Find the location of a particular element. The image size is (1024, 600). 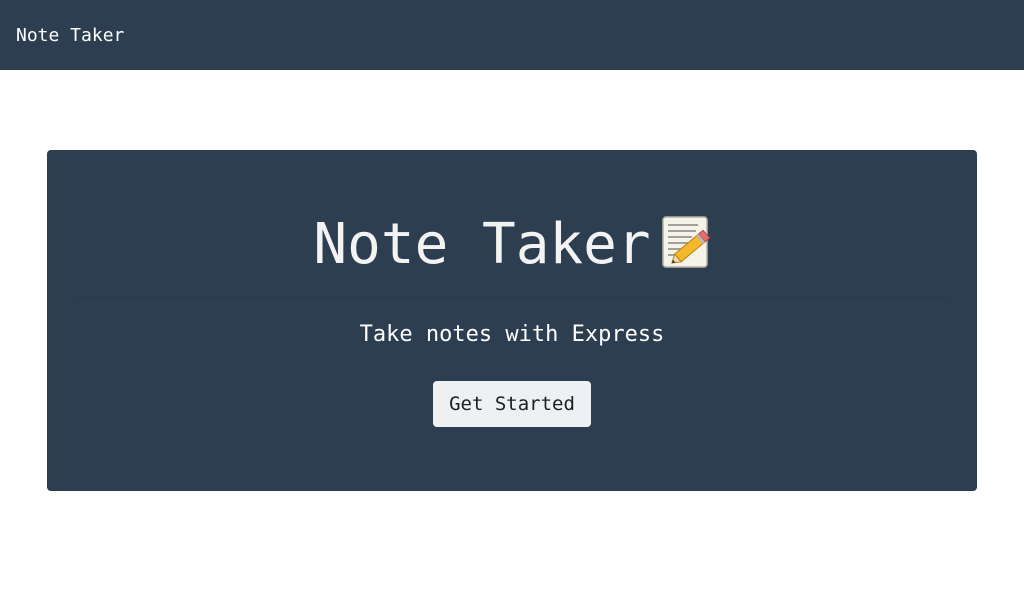

memo-pencil-icon is located at coordinates (686, 242).